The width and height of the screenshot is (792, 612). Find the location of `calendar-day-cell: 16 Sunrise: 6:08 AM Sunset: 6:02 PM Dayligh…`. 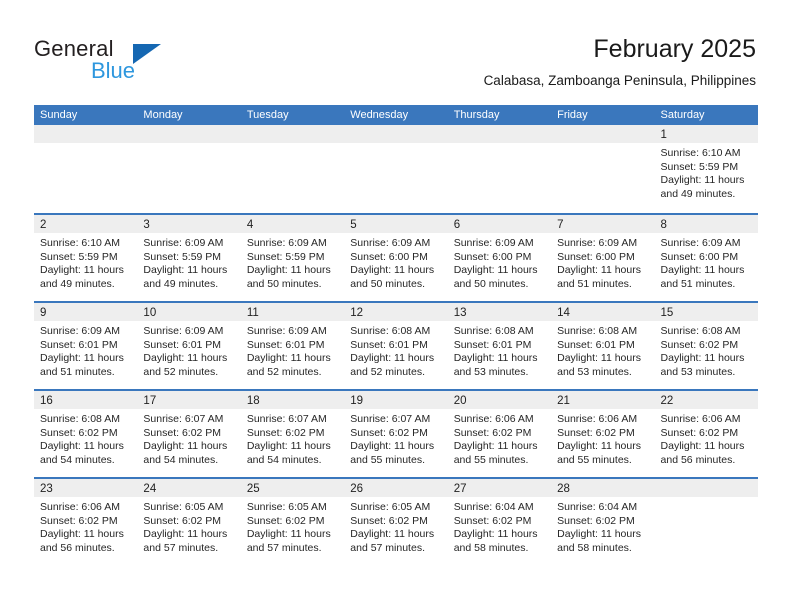

calendar-day-cell: 16 Sunrise: 6:08 AM Sunset: 6:02 PM Dayligh… is located at coordinates (86, 434).